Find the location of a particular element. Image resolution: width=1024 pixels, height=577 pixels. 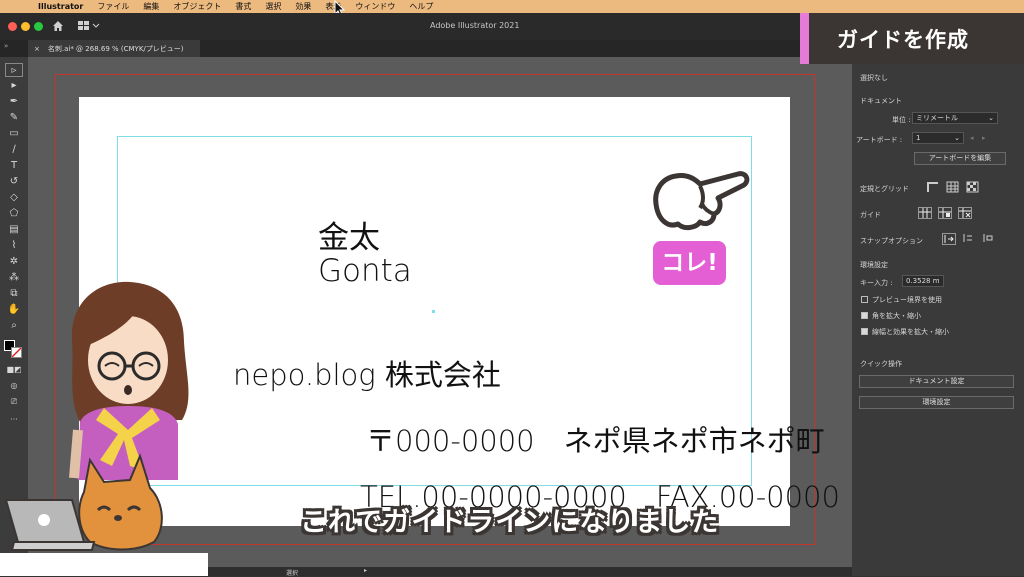

grid-icon is located at coordinates (953, 187).